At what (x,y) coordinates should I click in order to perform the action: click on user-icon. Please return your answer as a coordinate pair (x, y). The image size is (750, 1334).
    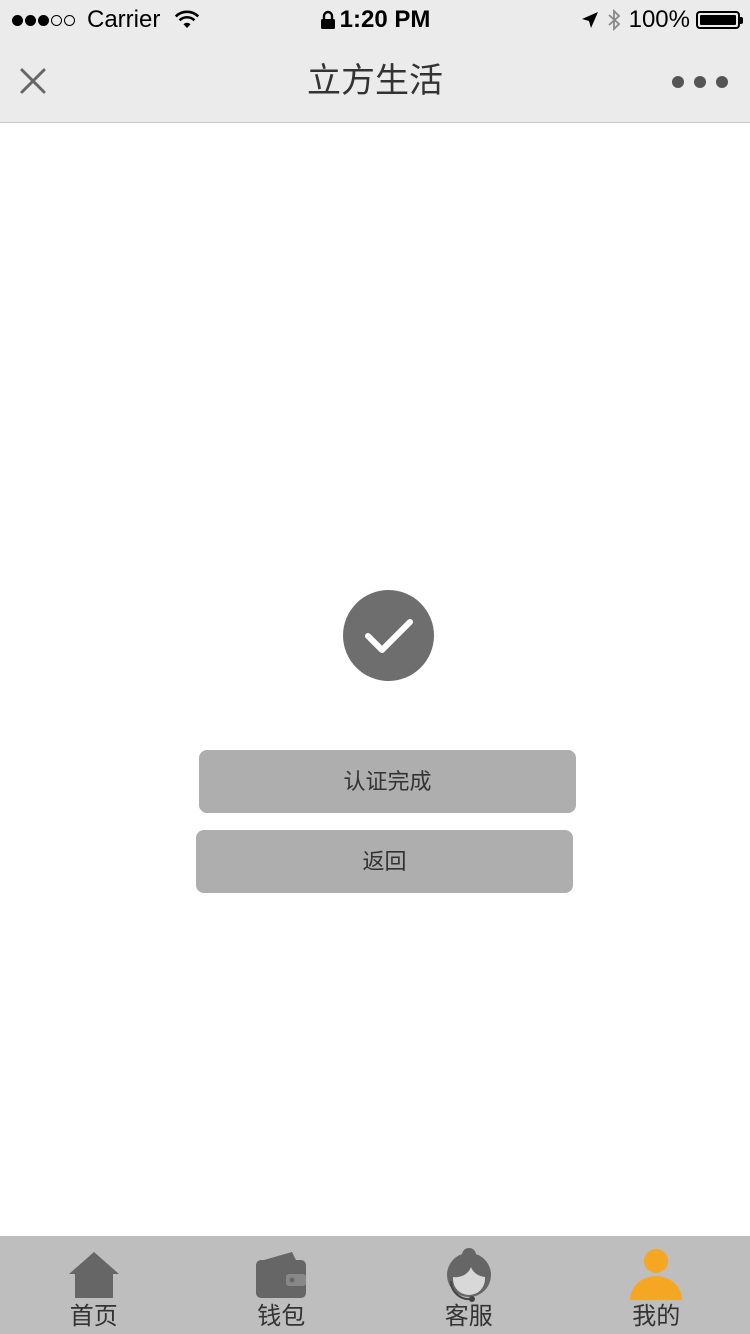
    Looking at the image, I should click on (656, 1275).